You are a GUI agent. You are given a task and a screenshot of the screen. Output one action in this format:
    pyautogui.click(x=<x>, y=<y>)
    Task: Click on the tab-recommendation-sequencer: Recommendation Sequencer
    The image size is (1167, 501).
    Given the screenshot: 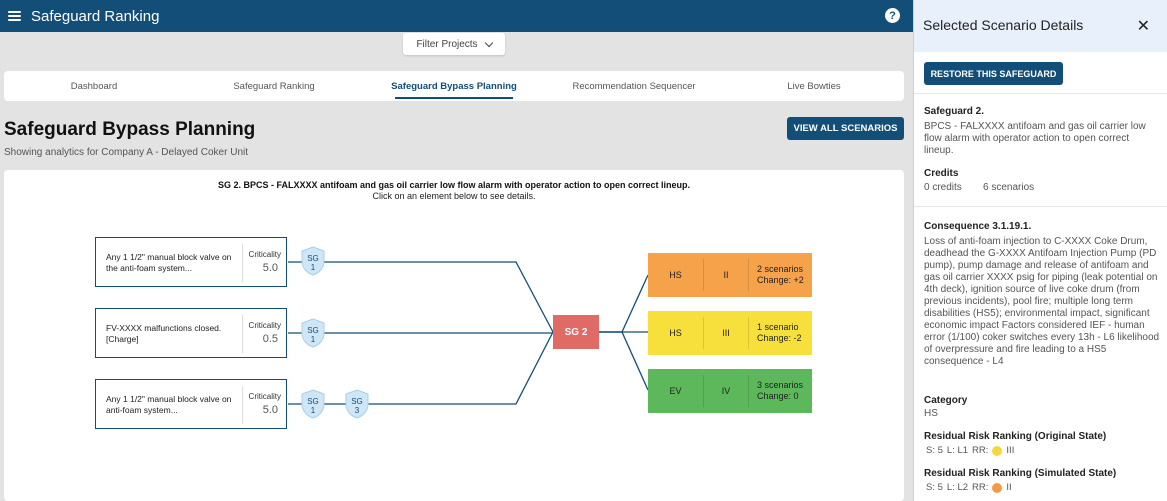 What is the action you would take?
    pyautogui.click(x=634, y=86)
    